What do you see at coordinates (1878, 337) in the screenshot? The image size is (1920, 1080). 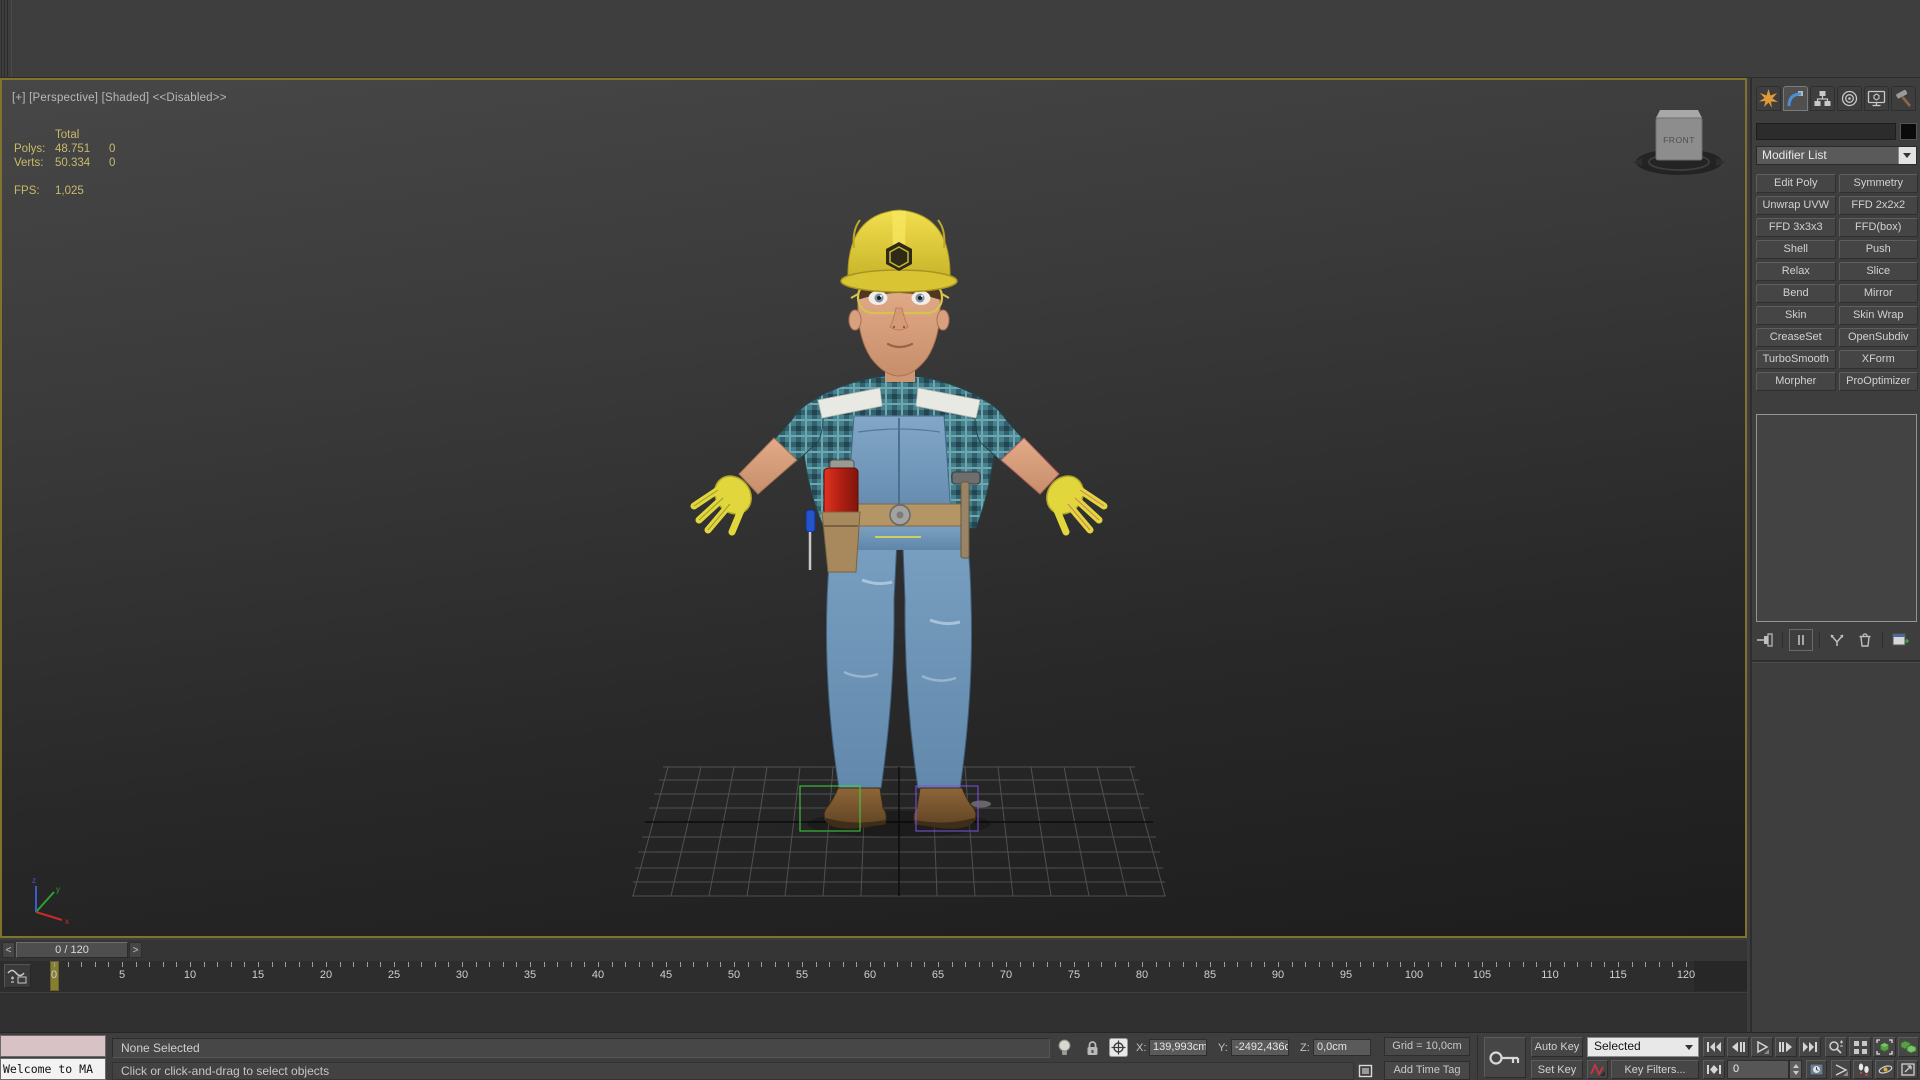 I see `modifier-button-opensubdiv: OpenSubdiv` at bounding box center [1878, 337].